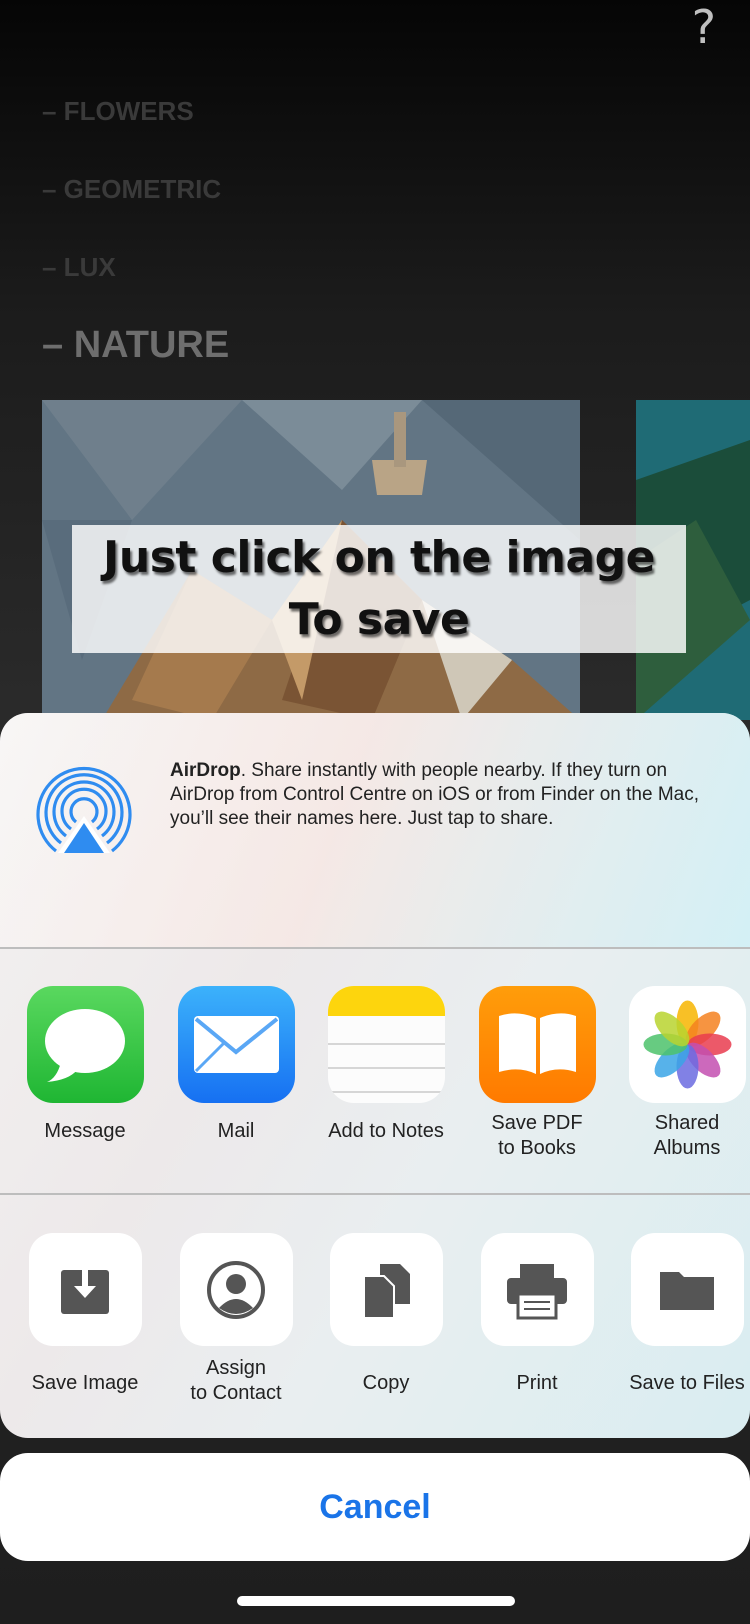 Image resolution: width=750 pixels, height=1624 pixels. Describe the element at coordinates (118, 111) in the screenshot. I see `category-flowers: – FLOWERS` at that location.